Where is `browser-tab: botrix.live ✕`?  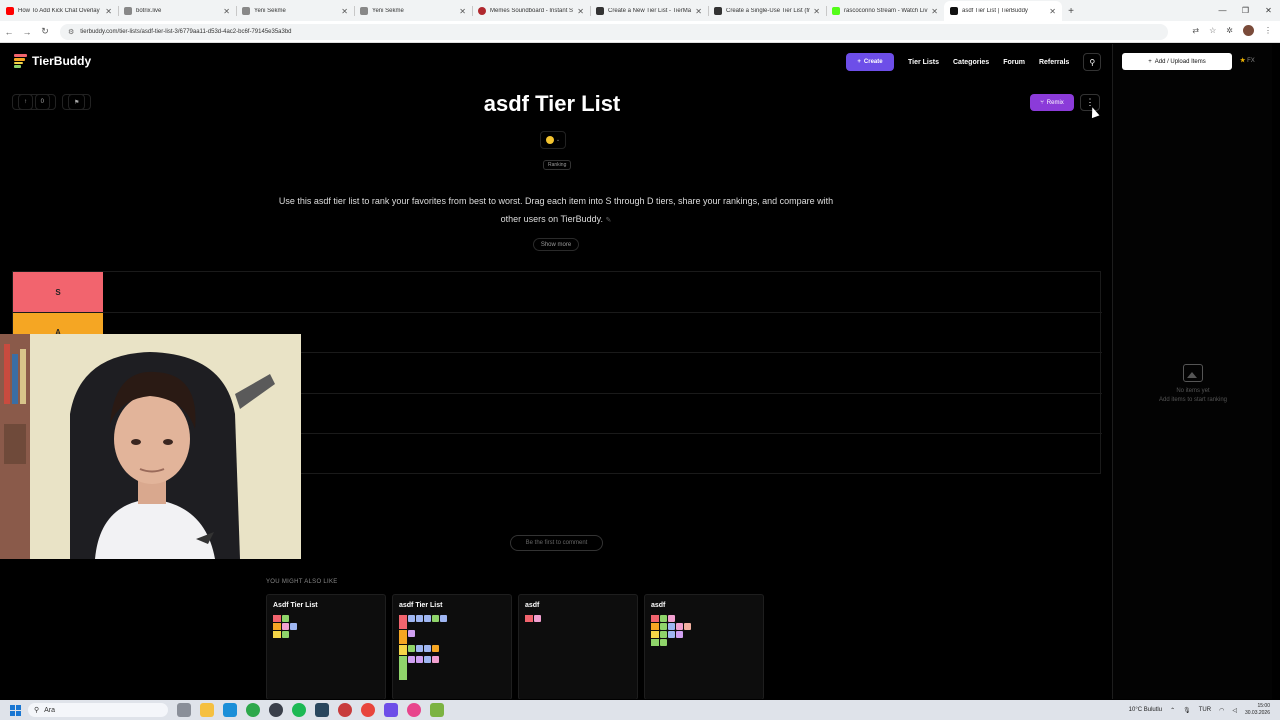 browser-tab: botrix.live ✕ is located at coordinates (177, 11).